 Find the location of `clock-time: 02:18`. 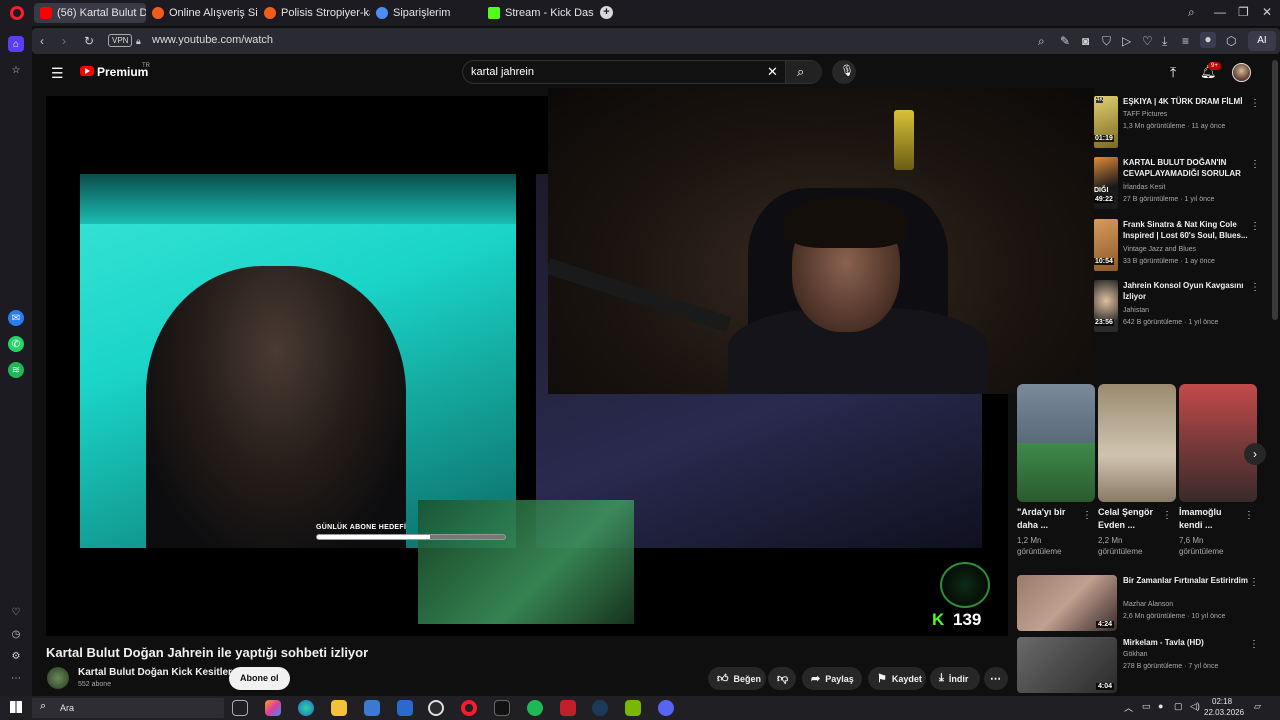

clock-time: 02:18 is located at coordinates (1222, 701).